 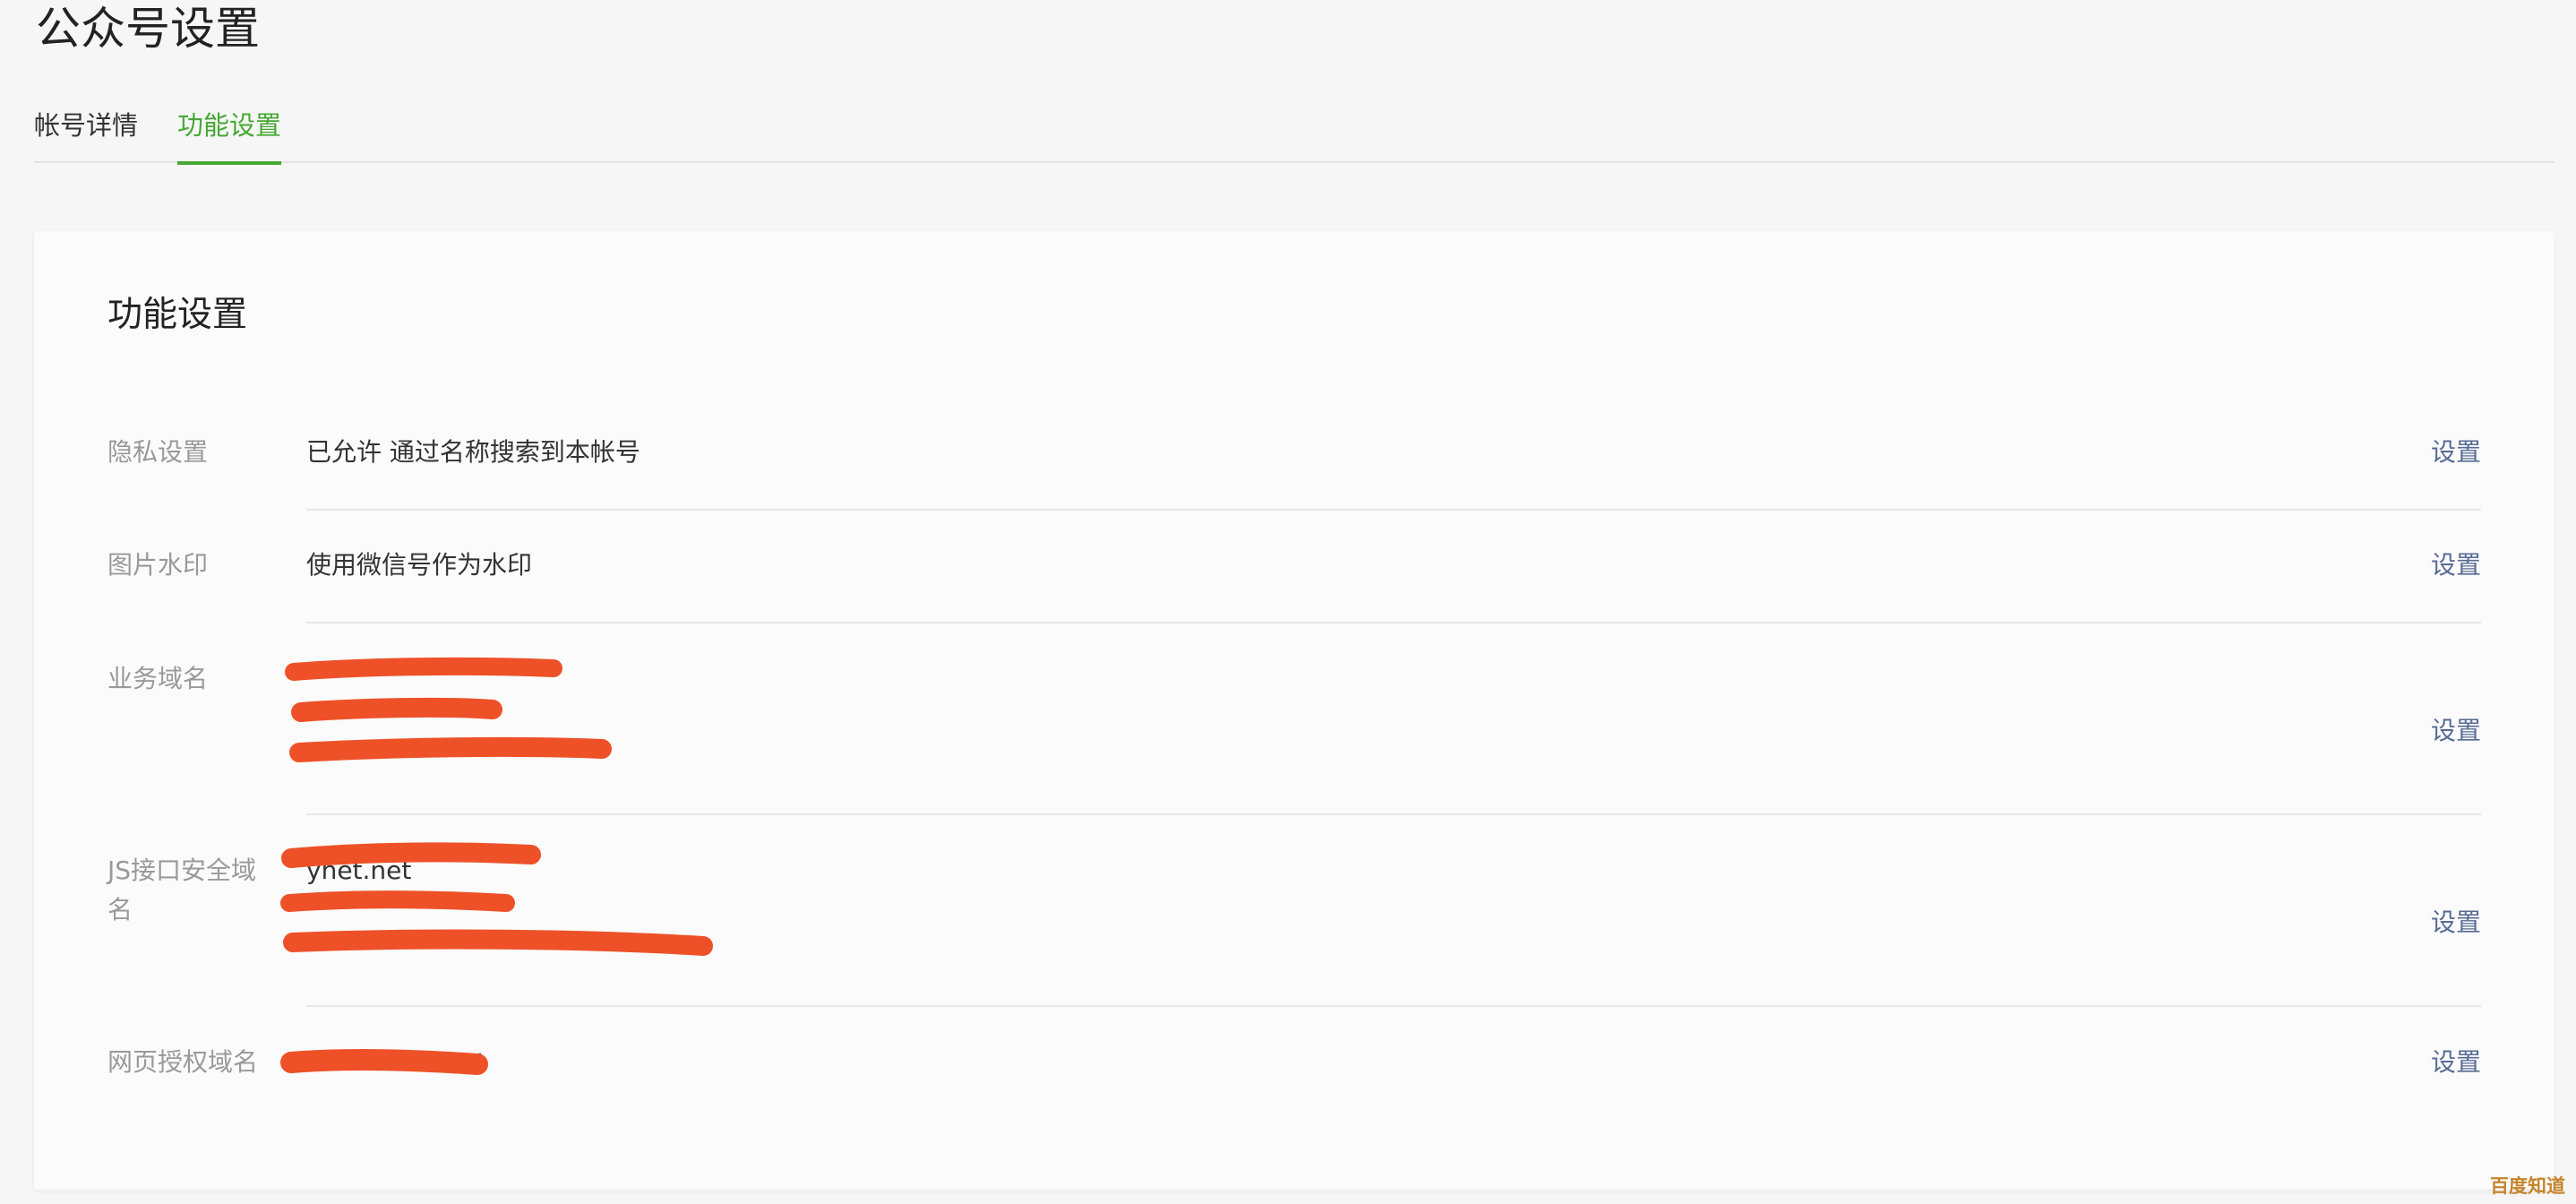 I want to click on tab-account-details: 帐号详情, so click(x=86, y=126).